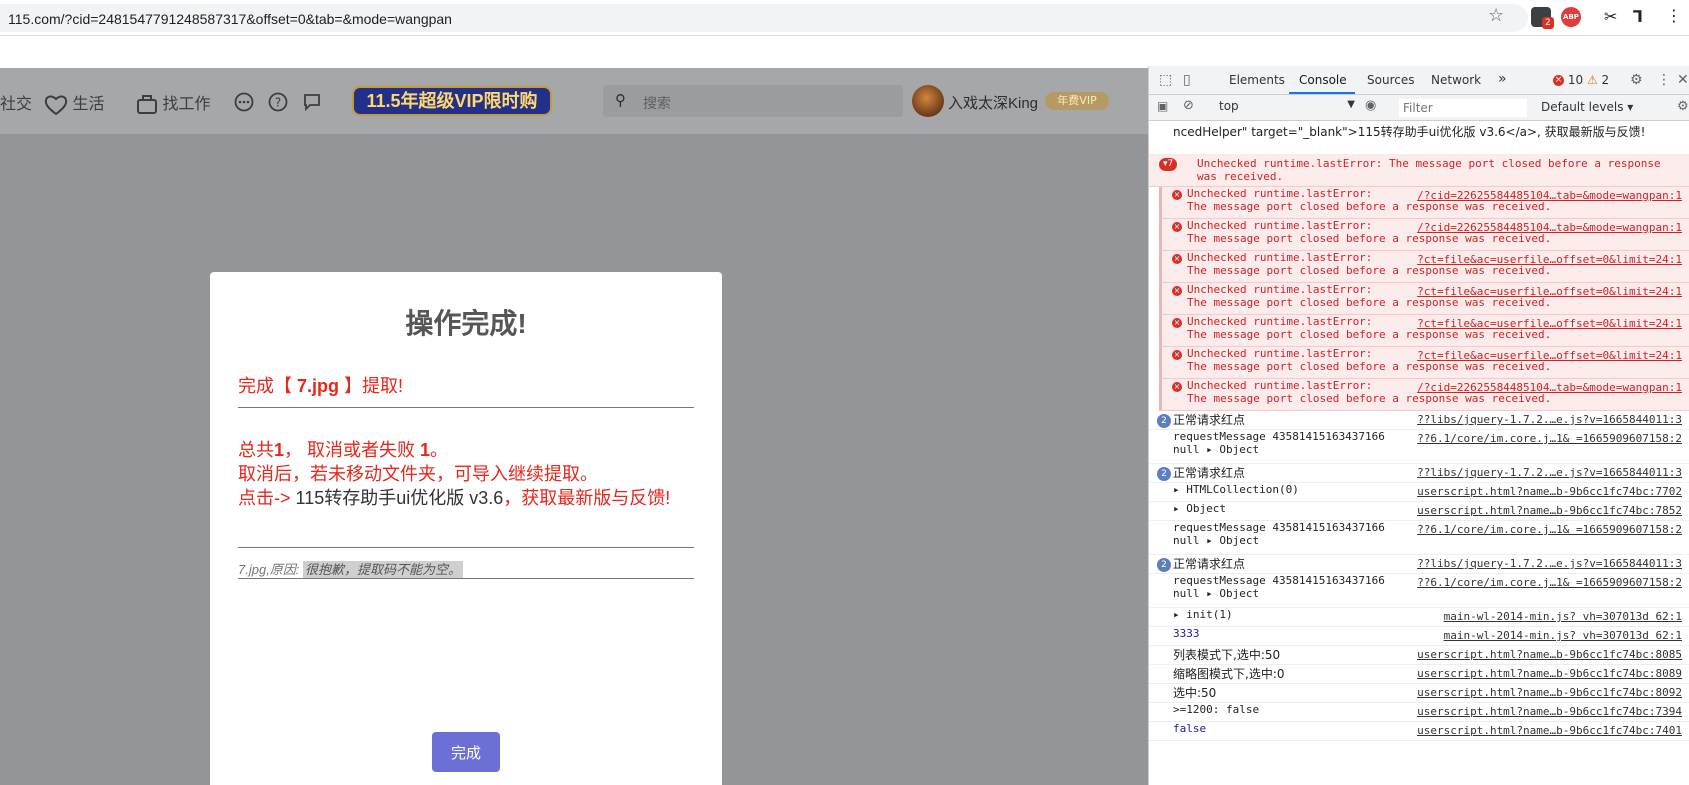  Describe the element at coordinates (1496, 15) in the screenshot. I see `bookmark-star-icon: ☆` at that location.